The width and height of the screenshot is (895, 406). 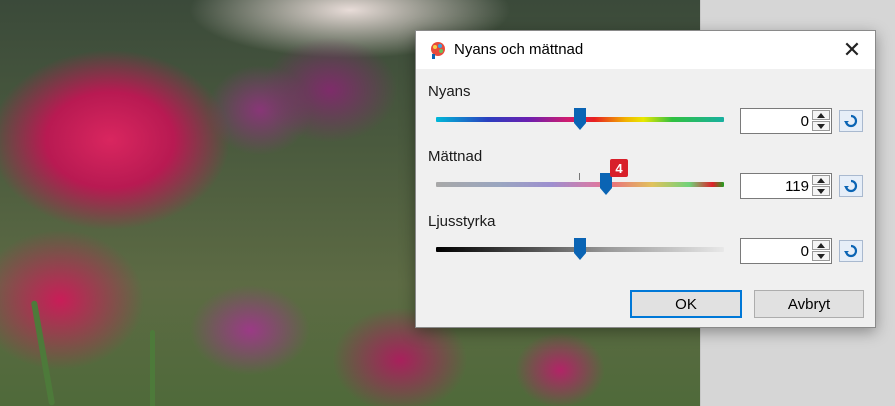 I want to click on lightness-increment-button, so click(x=821, y=245).